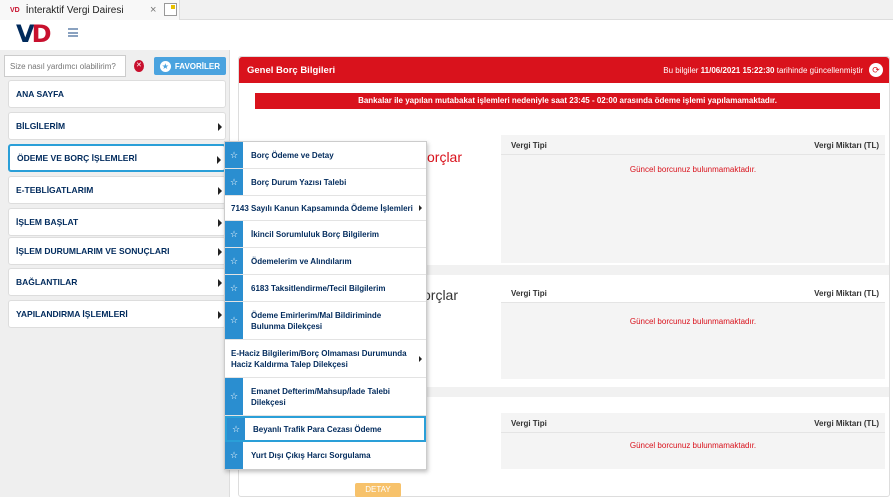 This screenshot has width=893, height=497. Describe the element at coordinates (445, 157) in the screenshot. I see `section-title-1: orçlar` at that location.